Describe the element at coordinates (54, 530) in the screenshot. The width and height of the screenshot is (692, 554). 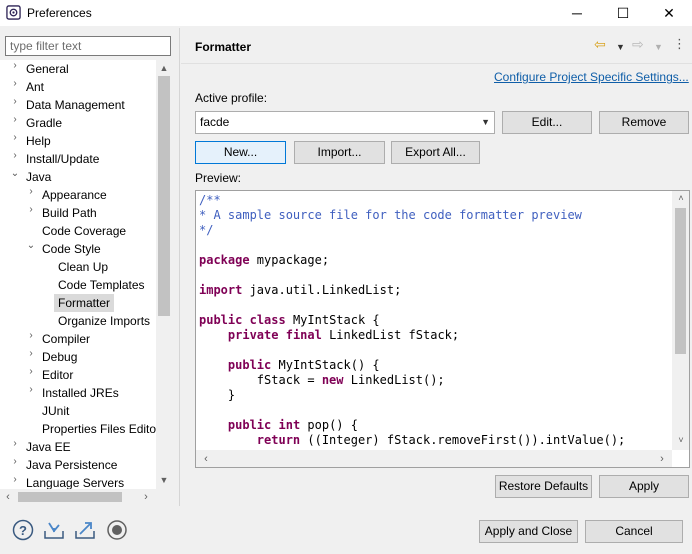
I see `import-preferences-icon` at that location.